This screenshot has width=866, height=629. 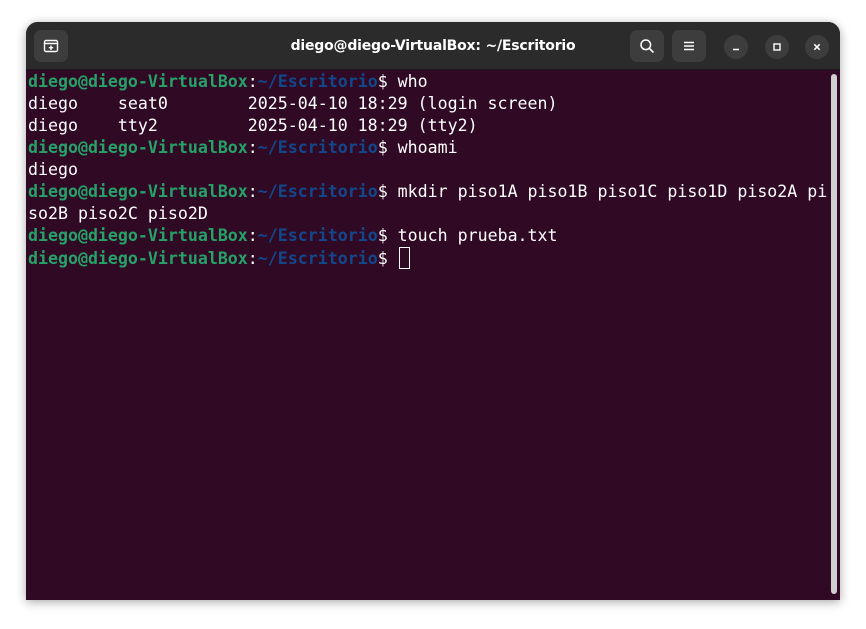 I want to click on command-text: who, so click(x=412, y=81).